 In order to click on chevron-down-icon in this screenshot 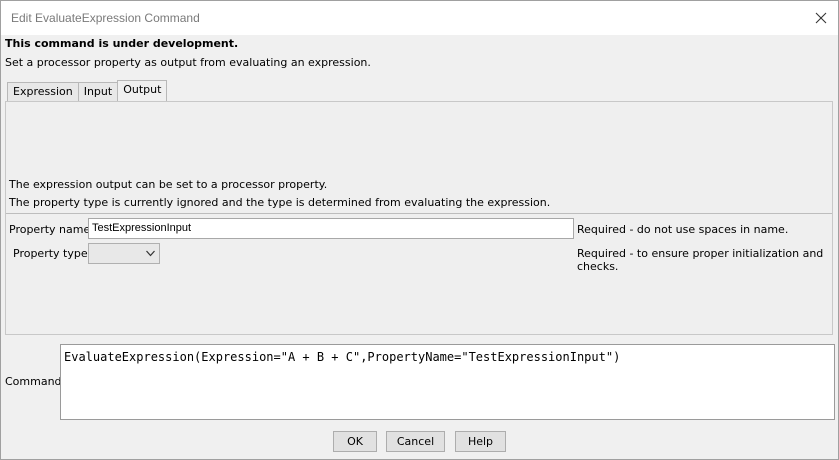, I will do `click(150, 253)`.